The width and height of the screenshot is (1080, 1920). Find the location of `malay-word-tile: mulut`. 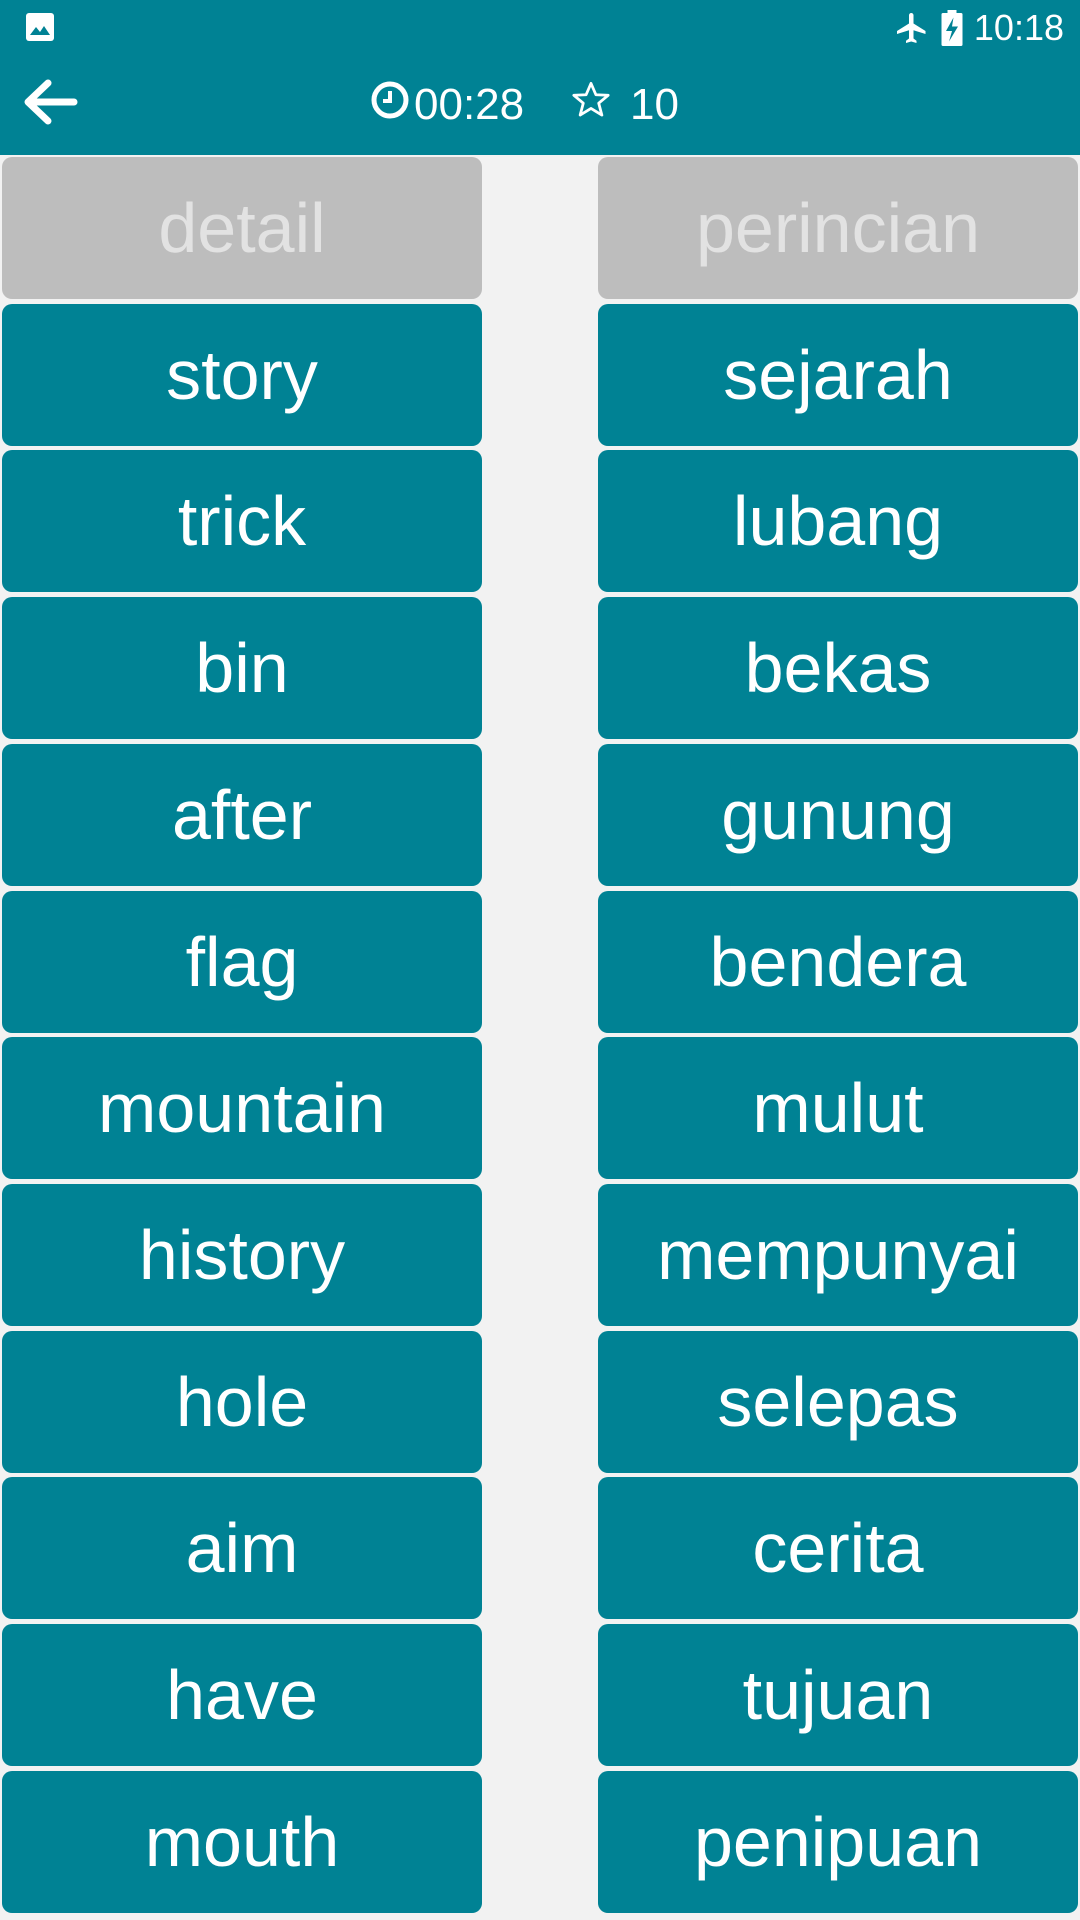

malay-word-tile: mulut is located at coordinates (838, 1108).